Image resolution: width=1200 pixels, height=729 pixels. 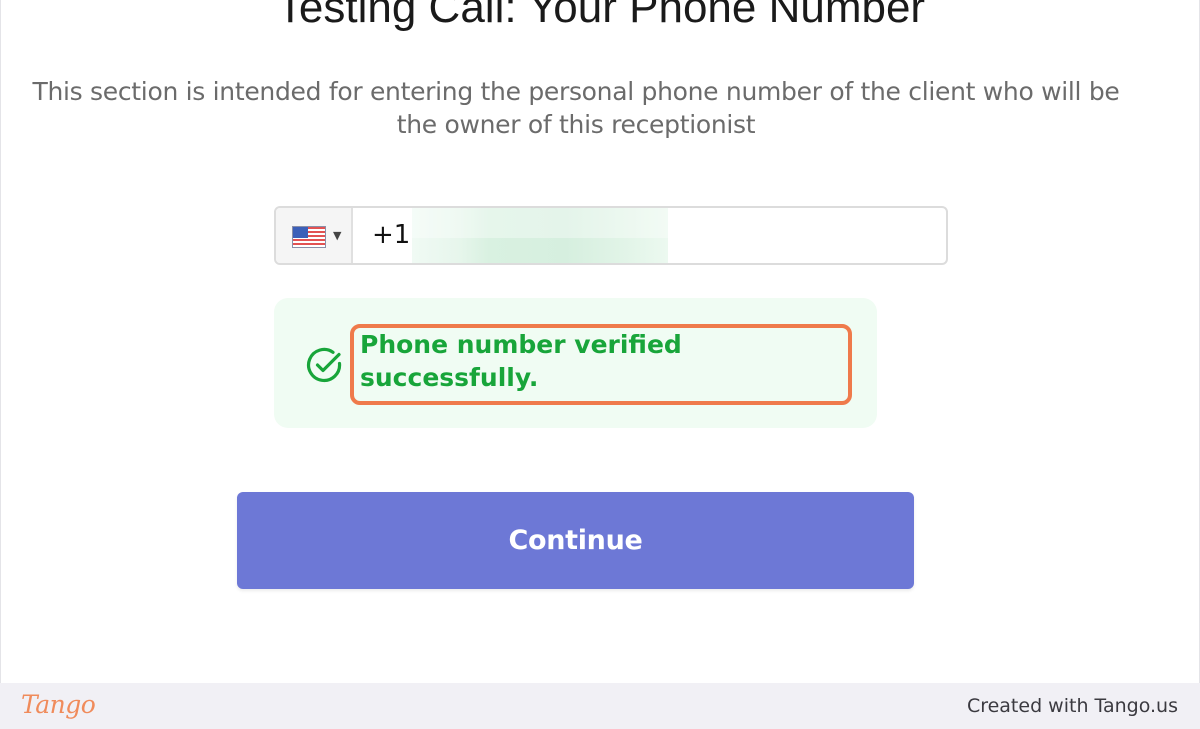 I want to click on check-circle-icon, so click(x=324, y=365).